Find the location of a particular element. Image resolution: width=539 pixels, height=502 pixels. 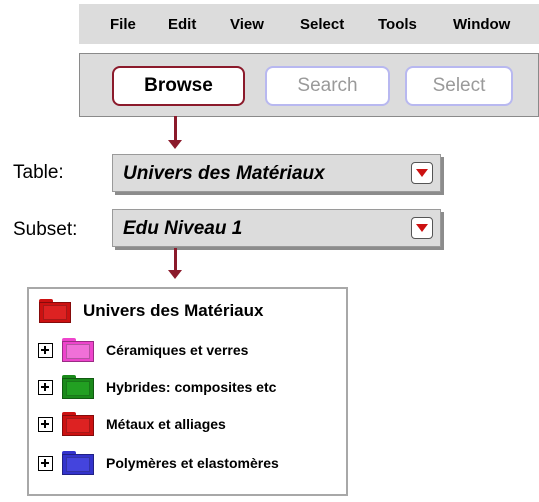

tree-root-label: Univers des Matériaux is located at coordinates (173, 310).